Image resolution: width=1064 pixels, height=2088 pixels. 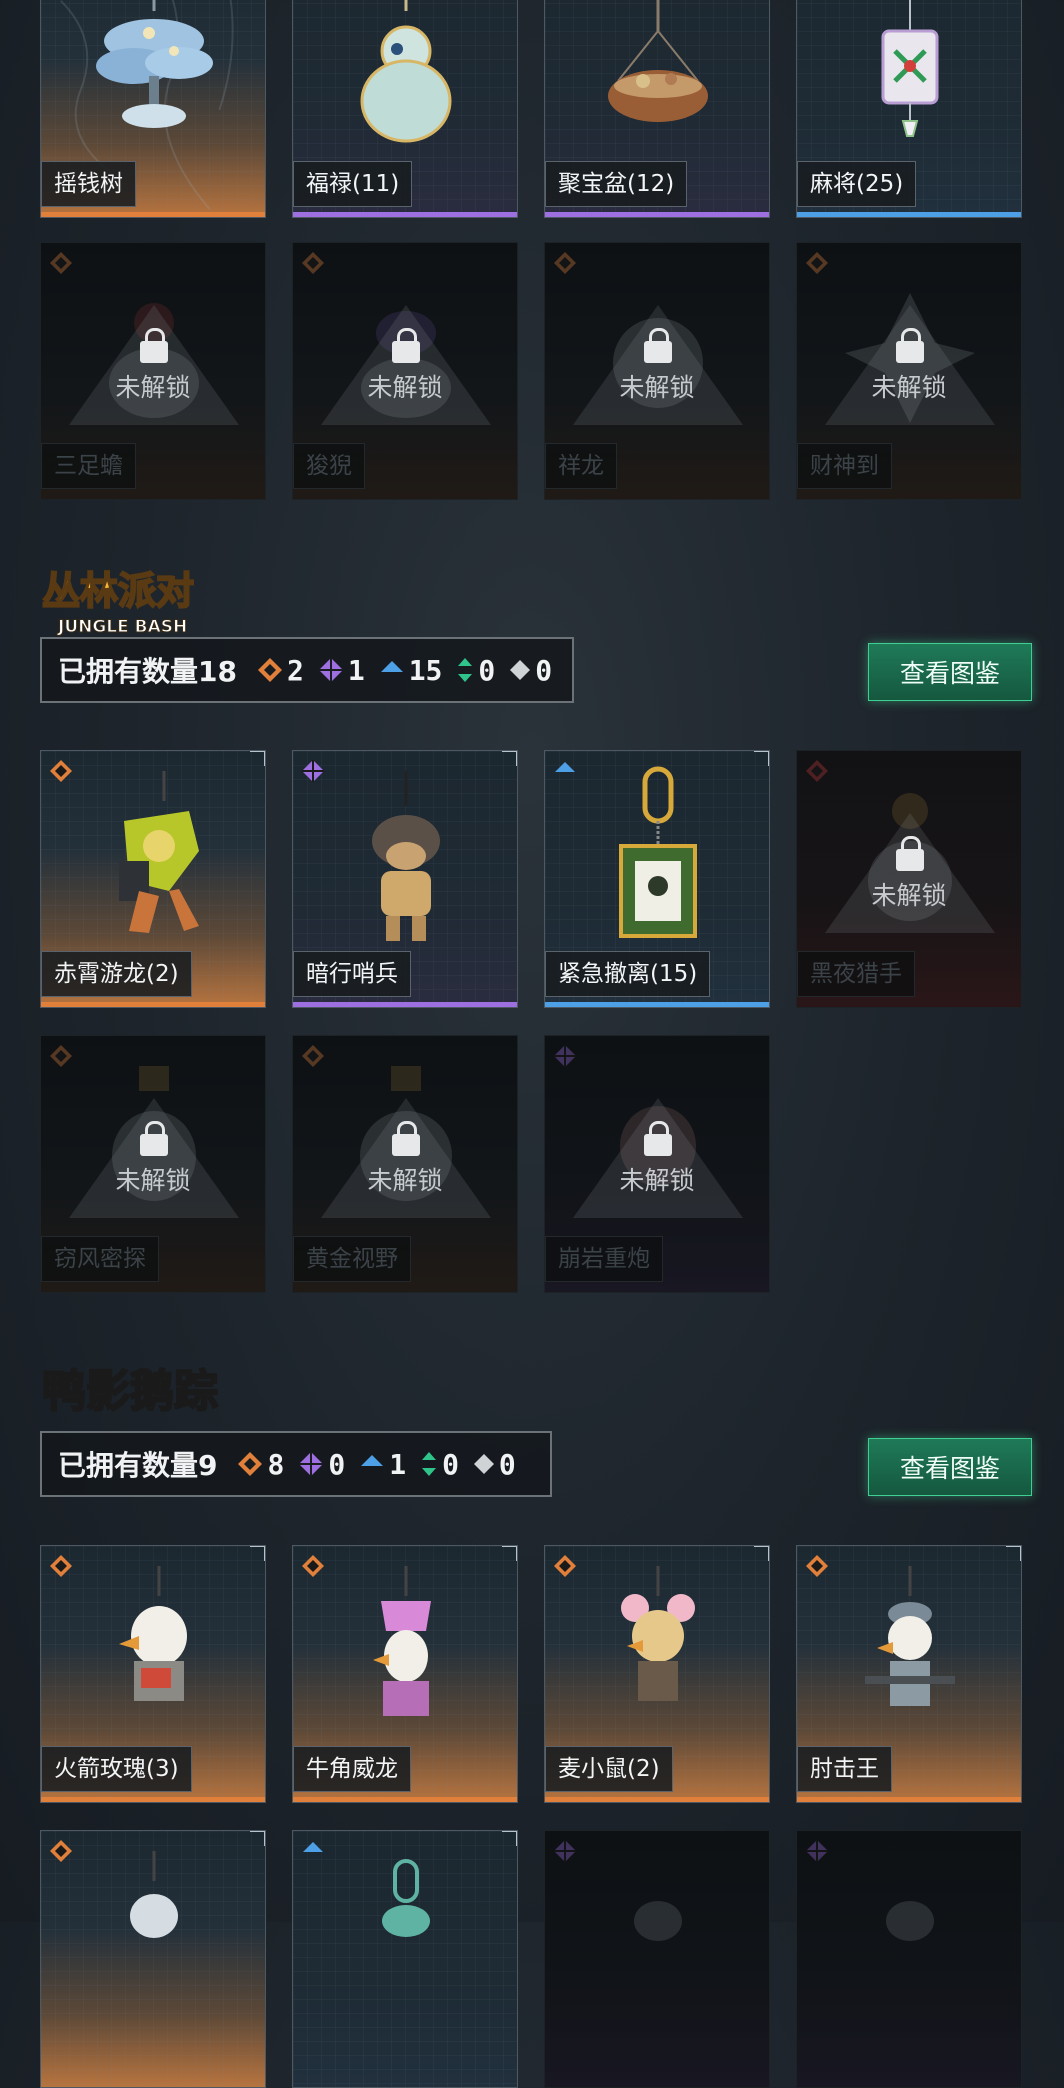 I want to click on charm-card: 紧急撤离(15), so click(x=657, y=879).